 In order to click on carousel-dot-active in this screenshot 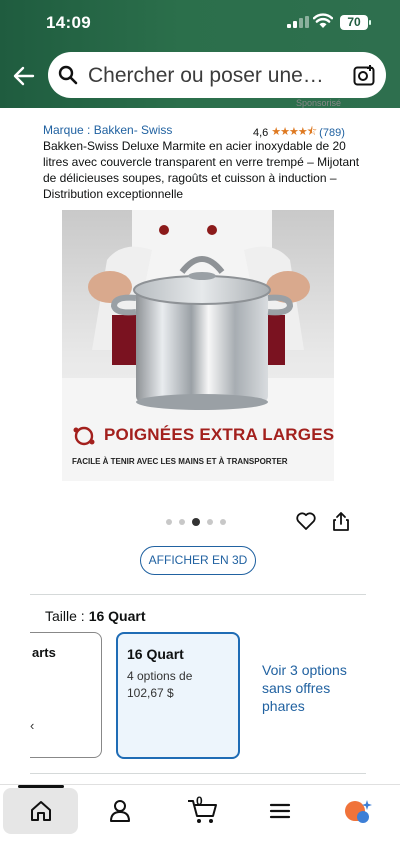, I will do `click(196, 522)`.